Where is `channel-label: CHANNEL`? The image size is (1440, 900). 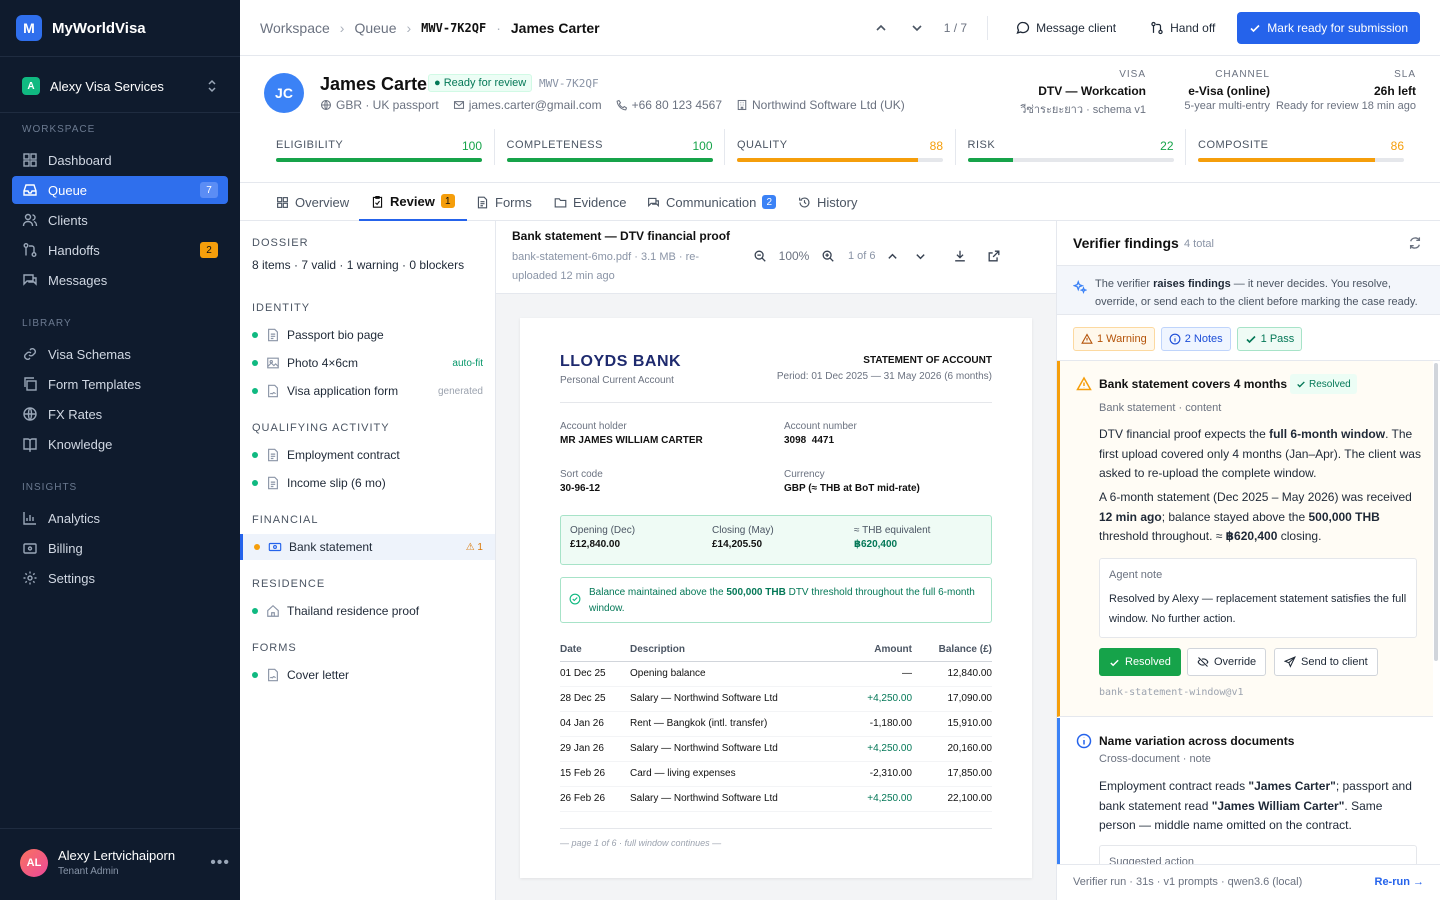 channel-label: CHANNEL is located at coordinates (1242, 74).